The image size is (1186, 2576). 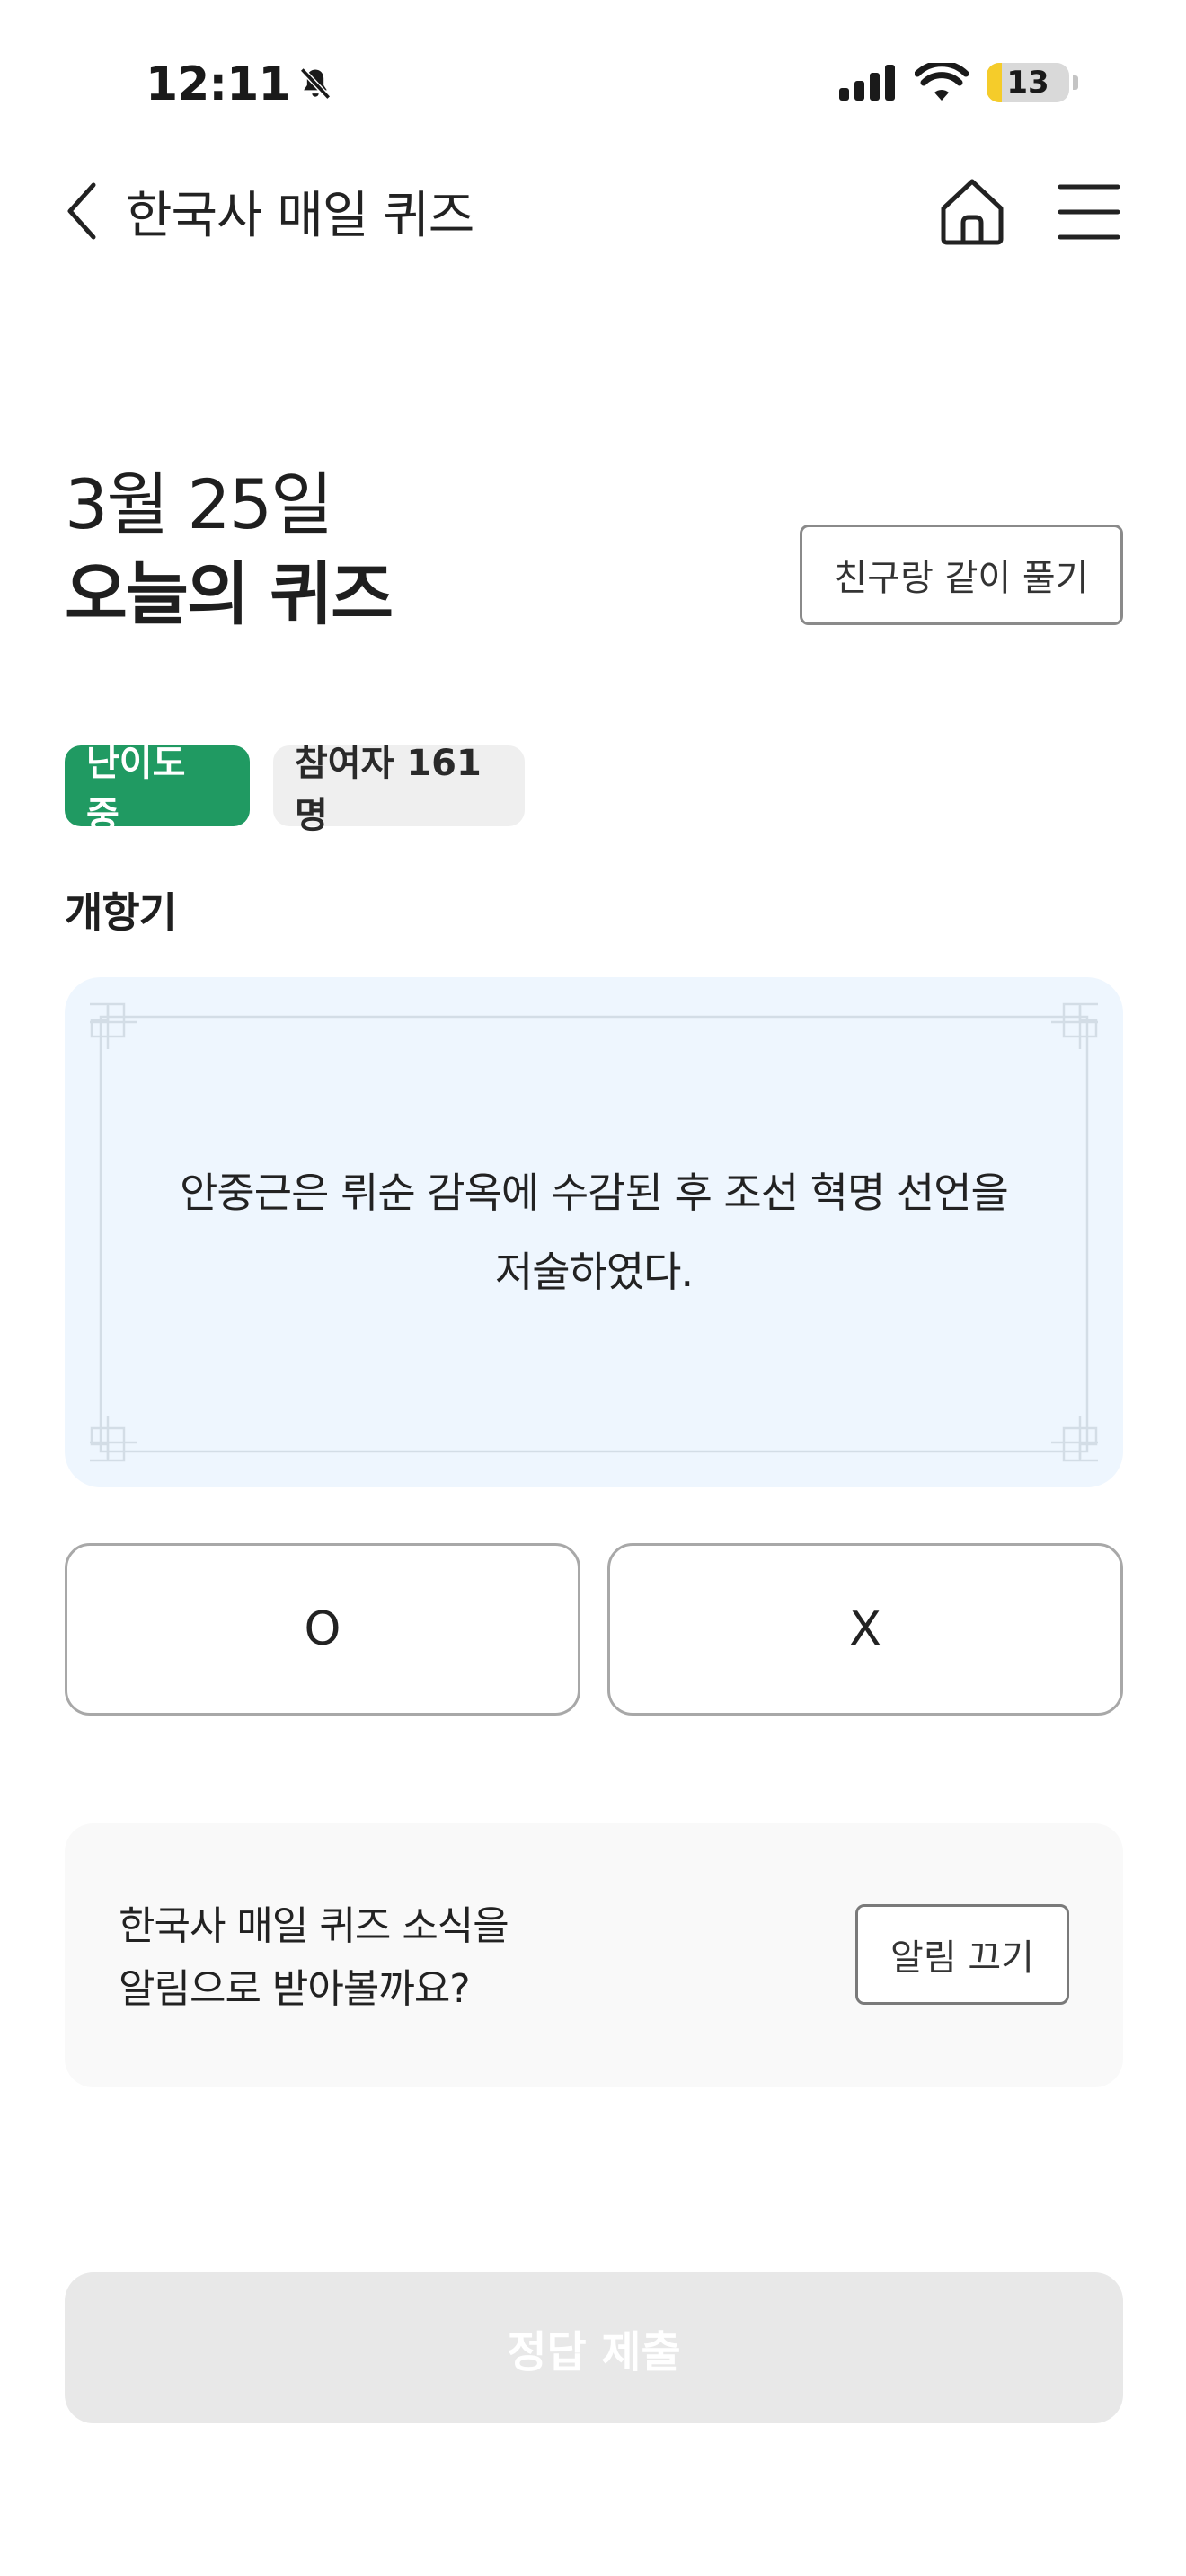 I want to click on battery-level: 13, so click(x=1027, y=83).